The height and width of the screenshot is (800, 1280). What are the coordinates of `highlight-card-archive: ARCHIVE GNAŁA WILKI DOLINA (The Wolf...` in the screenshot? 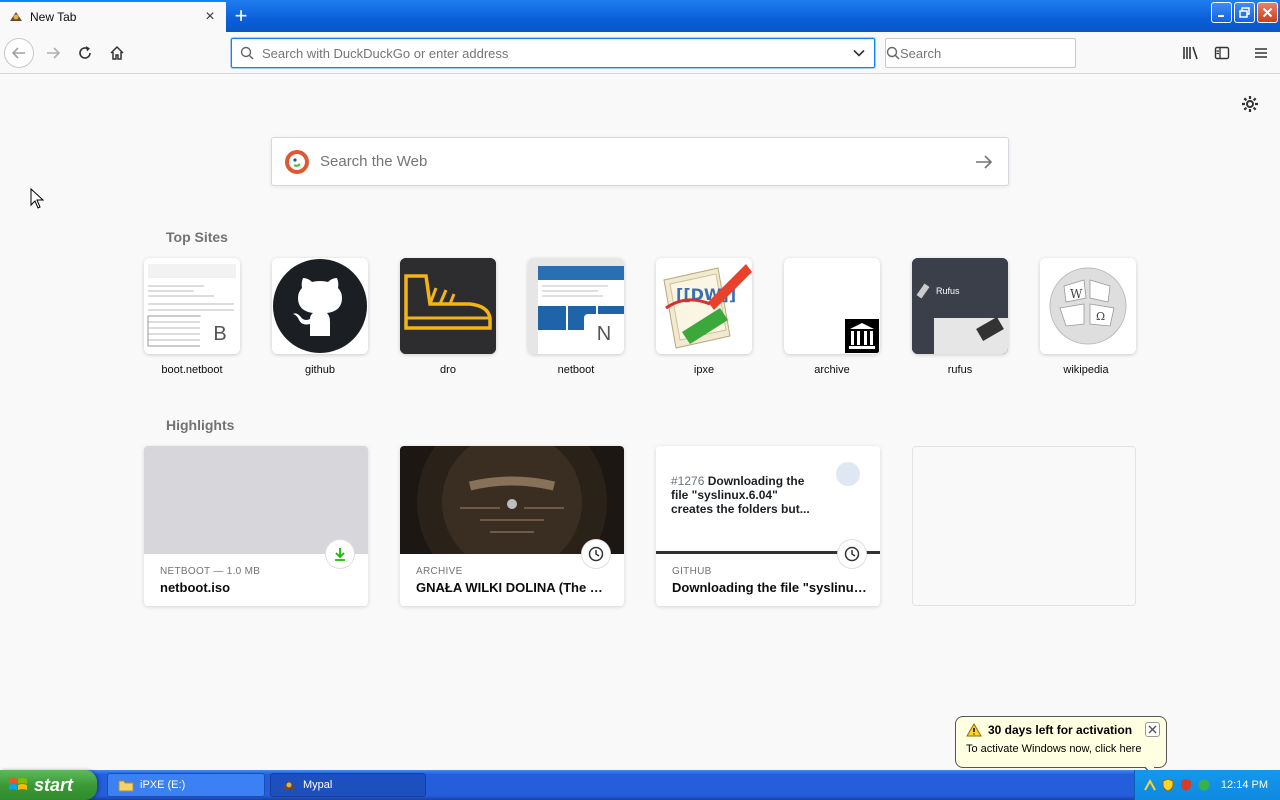 It's located at (512, 526).